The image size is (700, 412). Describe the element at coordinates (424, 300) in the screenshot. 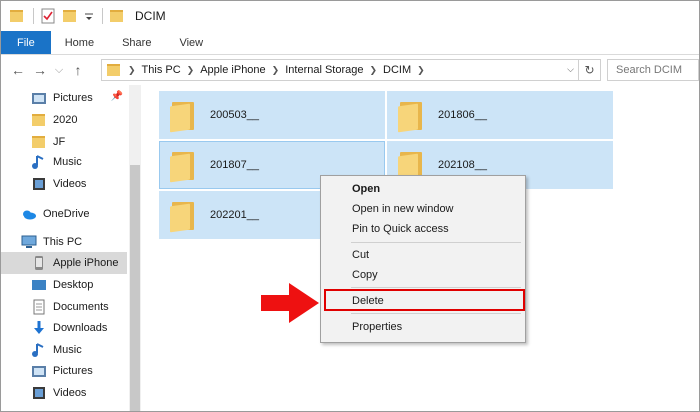

I see `delete-highlight-box` at that location.